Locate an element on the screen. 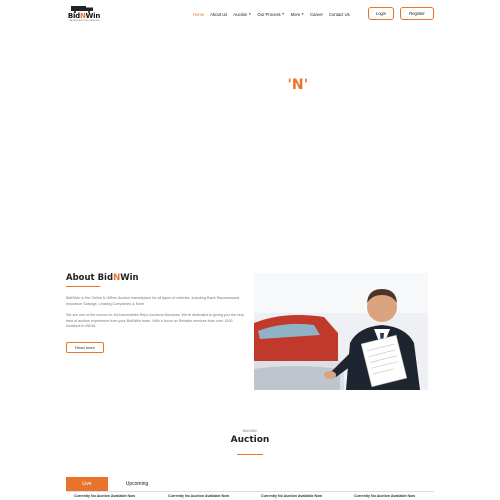 This screenshot has width=500, height=500. about-photo is located at coordinates (341, 331).